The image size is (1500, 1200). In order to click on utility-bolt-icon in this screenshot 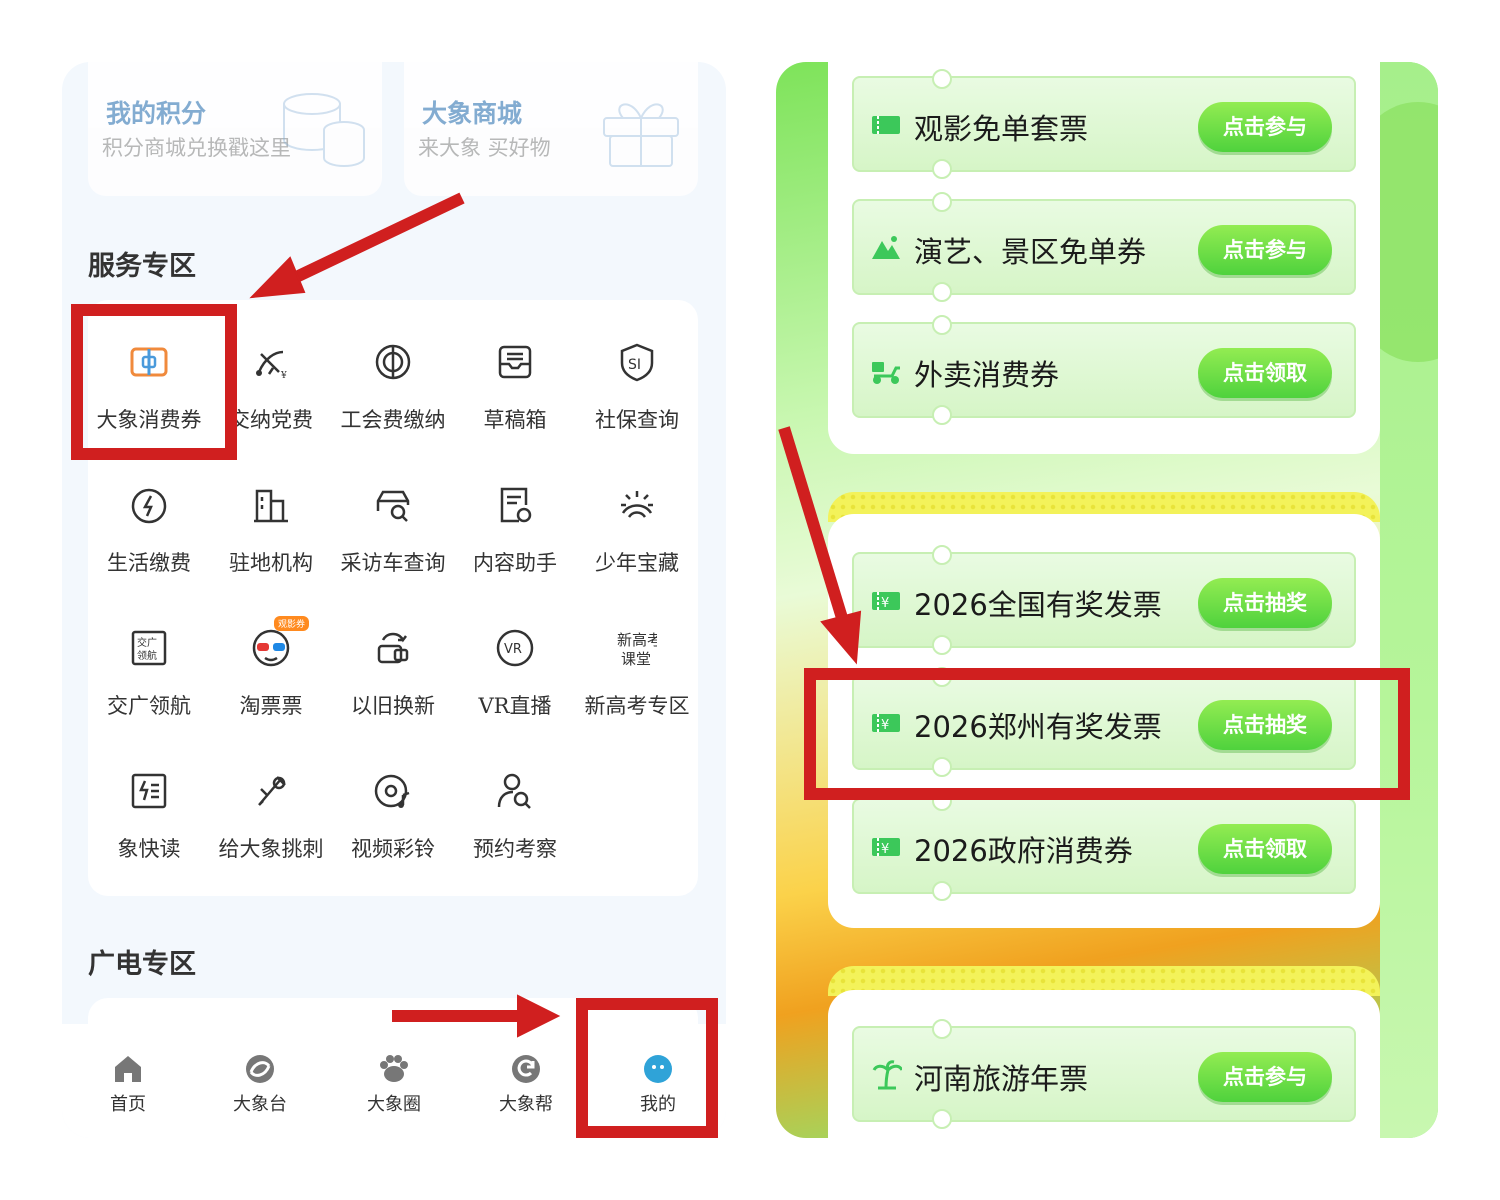, I will do `click(149, 506)`.